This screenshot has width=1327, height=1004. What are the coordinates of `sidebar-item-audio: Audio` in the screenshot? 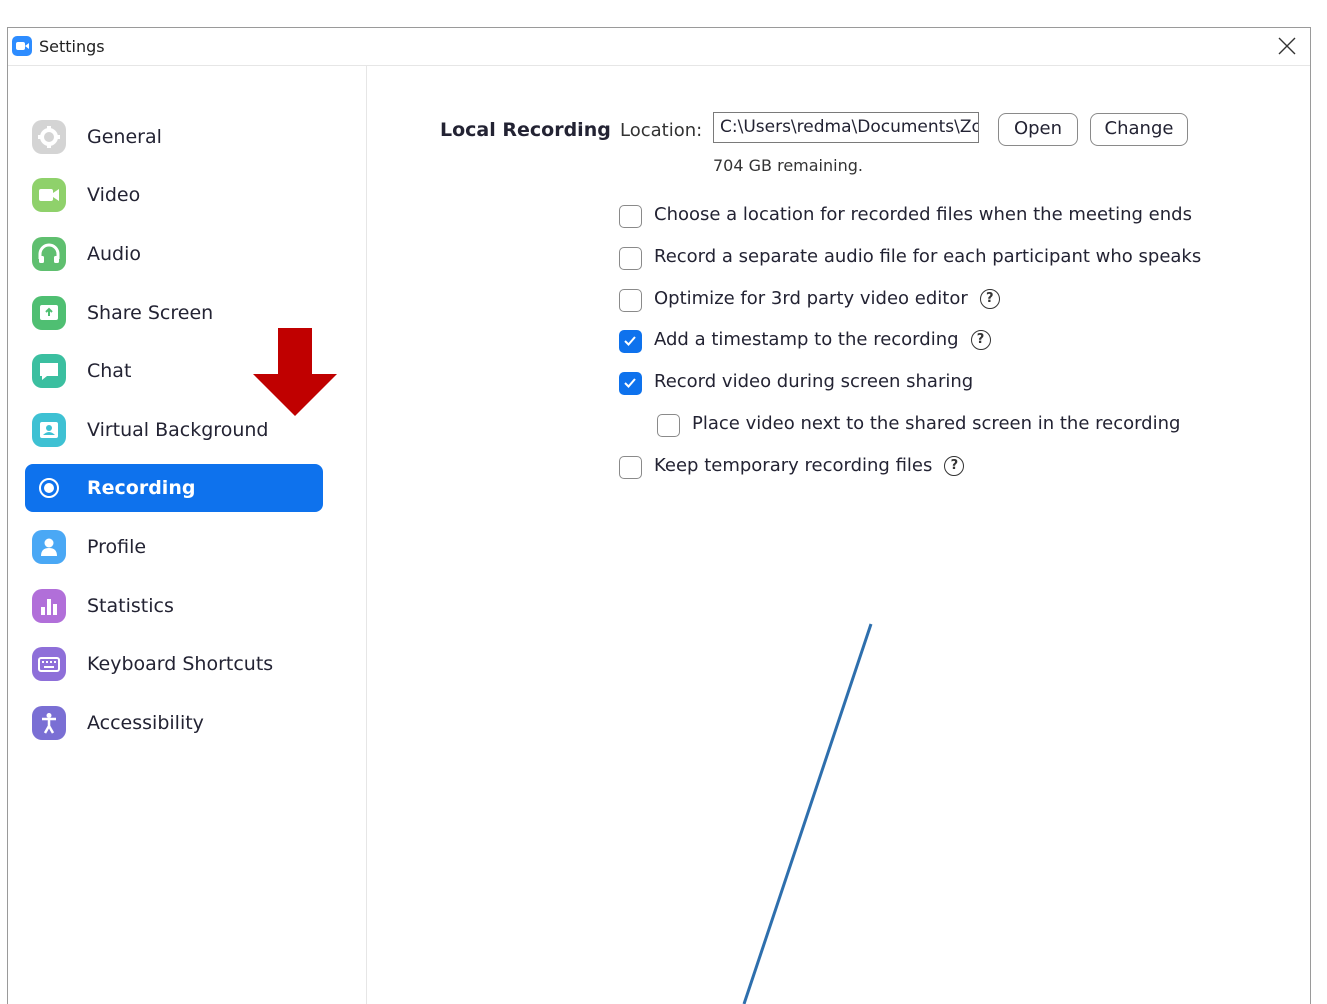 It's located at (174, 254).